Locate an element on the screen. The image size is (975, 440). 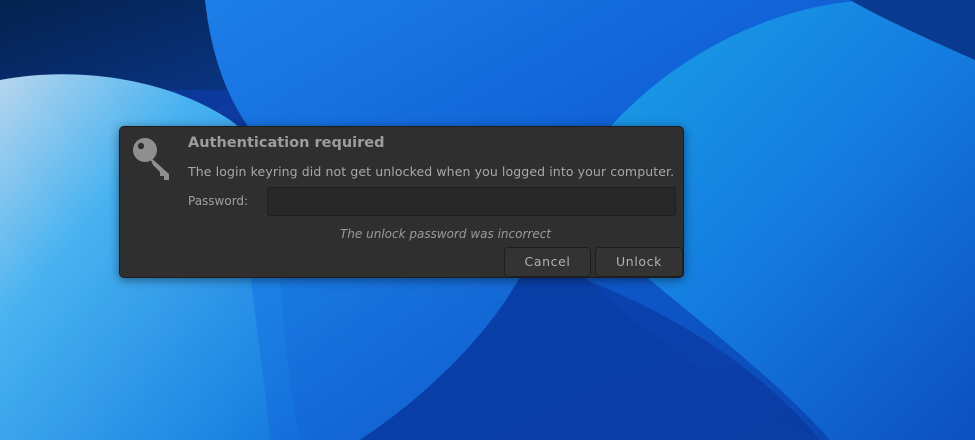
error-message: The unlock password was incorrect is located at coordinates (445, 234).